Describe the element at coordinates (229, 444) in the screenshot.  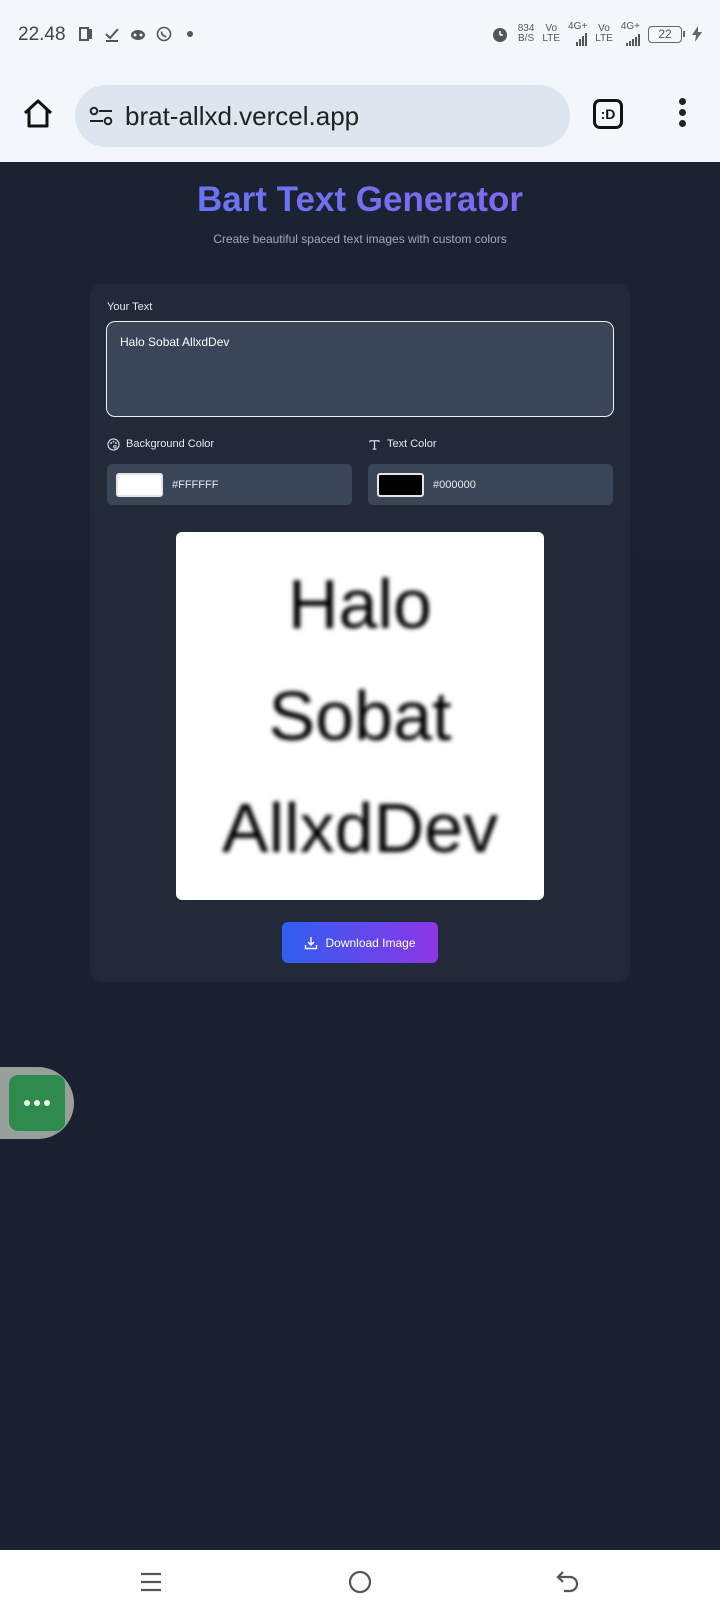
I see `background-color-label-row: Background Color` at that location.